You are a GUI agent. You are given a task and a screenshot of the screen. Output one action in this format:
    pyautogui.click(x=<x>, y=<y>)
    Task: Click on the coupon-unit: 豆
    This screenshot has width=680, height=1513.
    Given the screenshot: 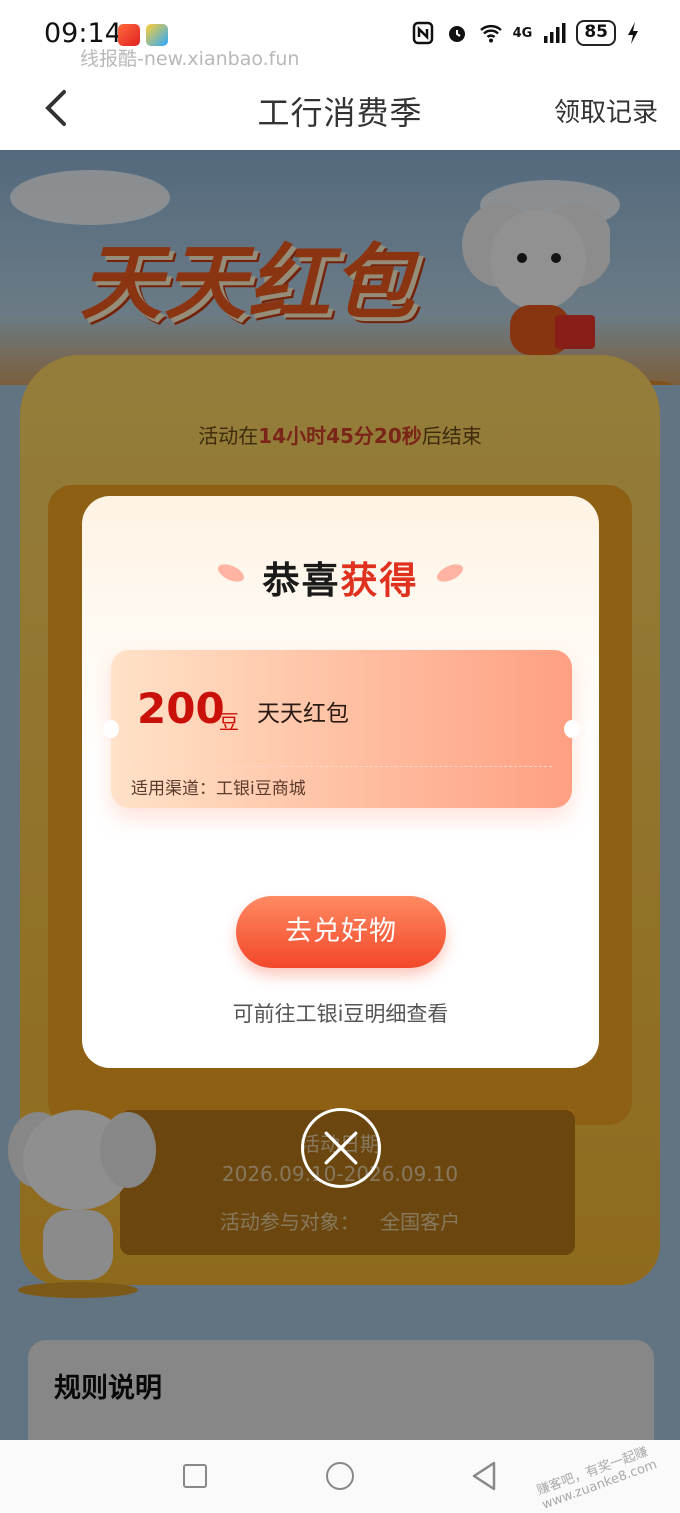 What is the action you would take?
    pyautogui.click(x=229, y=722)
    